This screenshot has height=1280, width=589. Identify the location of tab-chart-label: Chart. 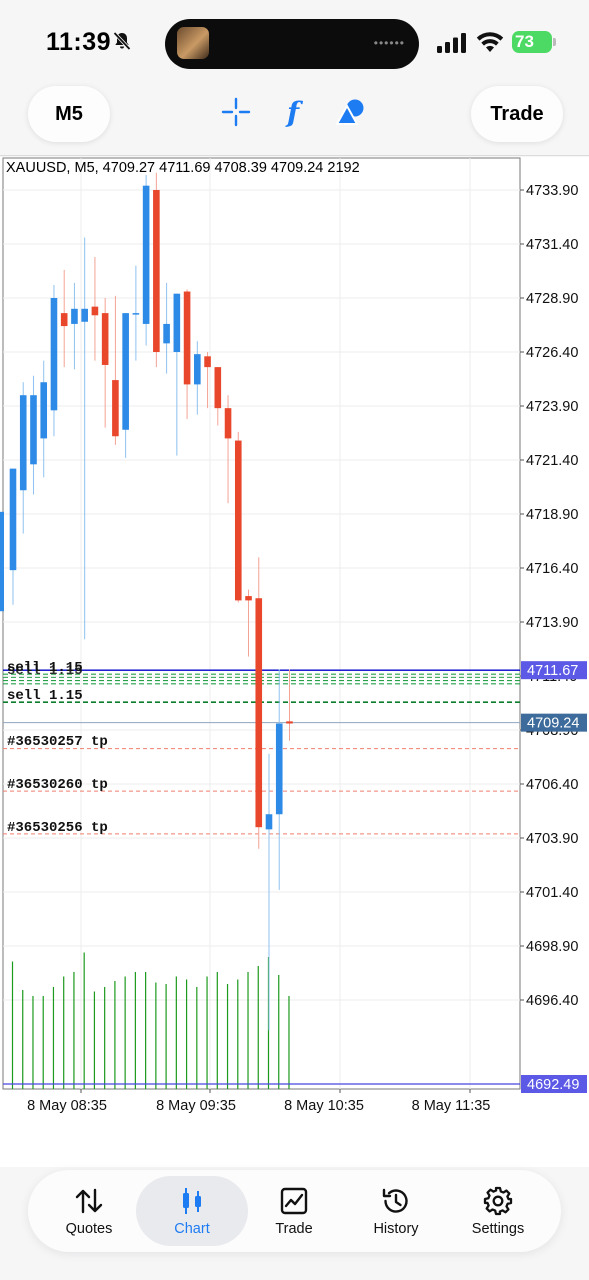
(192, 1228).